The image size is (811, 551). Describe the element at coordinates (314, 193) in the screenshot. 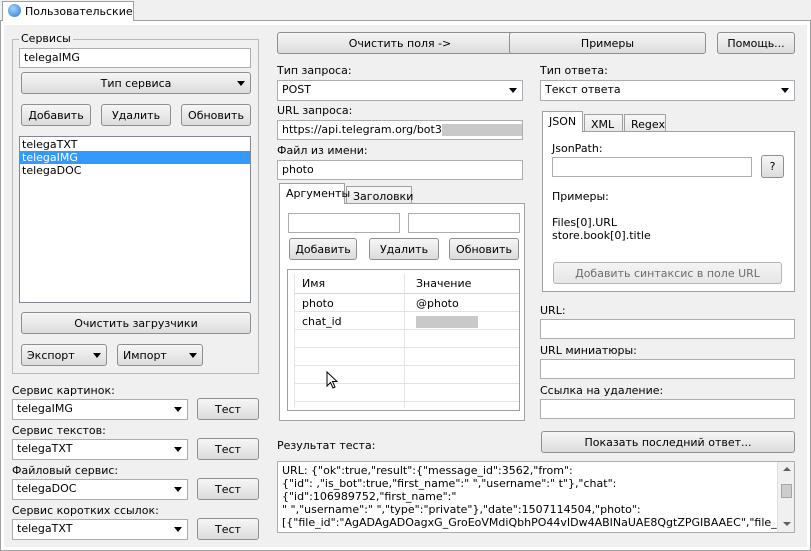

I see `tab-arguments: Аргументы` at that location.